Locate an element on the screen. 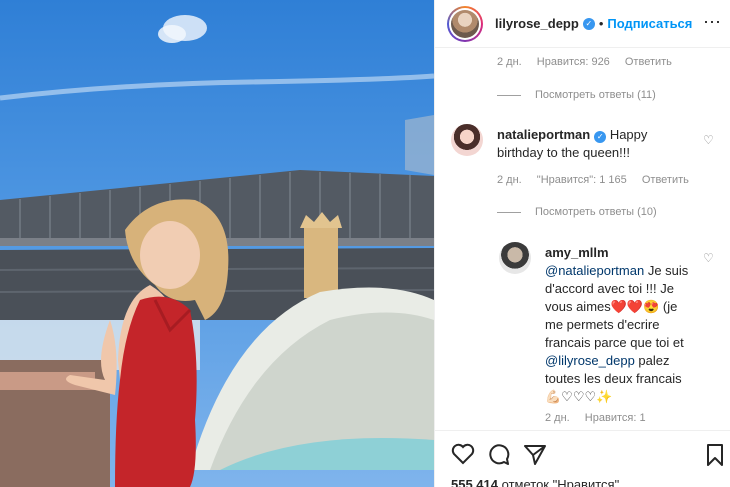 The height and width of the screenshot is (487, 730). comment-meta: 2 дн. Нравится: 926 Ответить is located at coordinates (590, 62).